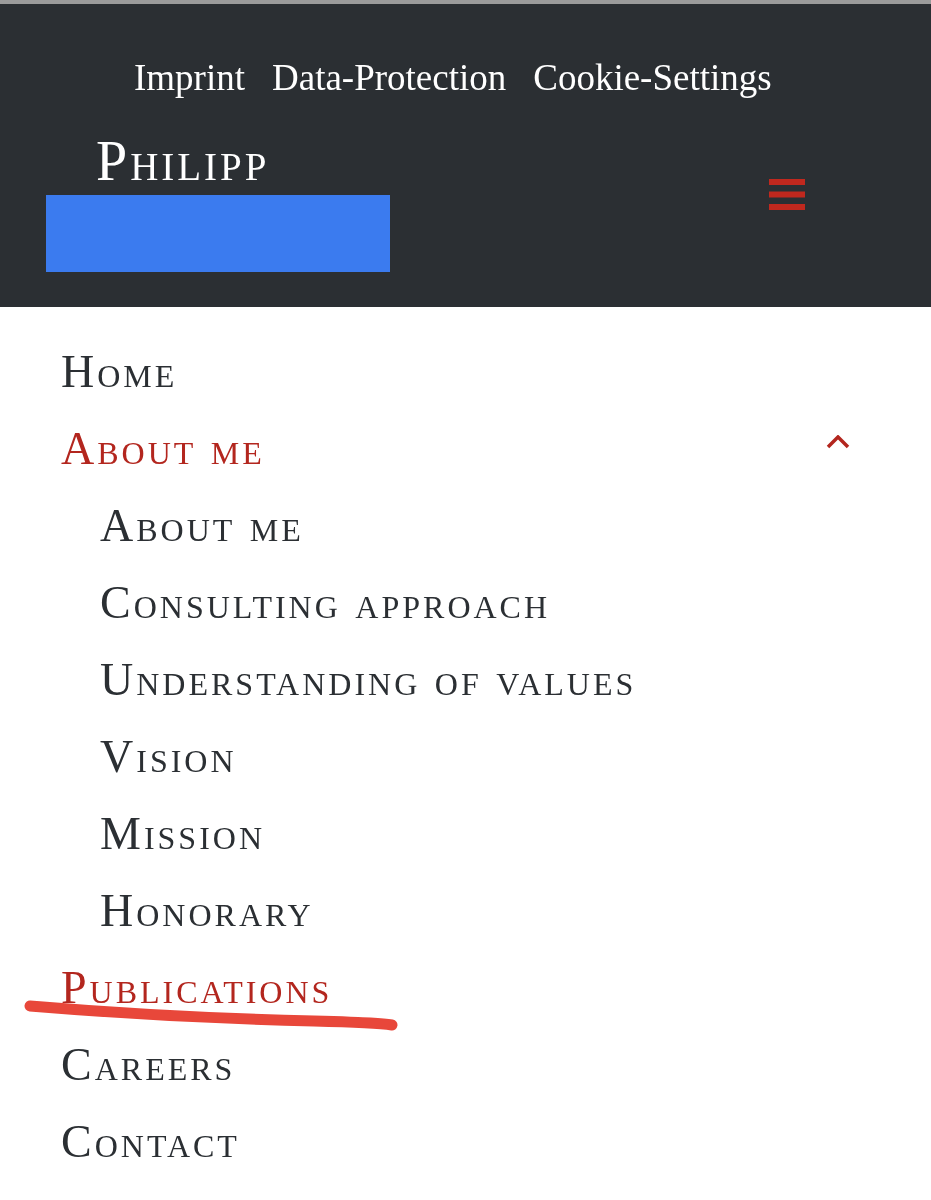 The height and width of the screenshot is (1200, 931). Describe the element at coordinates (150, 1141) in the screenshot. I see `menu-item: Contact` at that location.